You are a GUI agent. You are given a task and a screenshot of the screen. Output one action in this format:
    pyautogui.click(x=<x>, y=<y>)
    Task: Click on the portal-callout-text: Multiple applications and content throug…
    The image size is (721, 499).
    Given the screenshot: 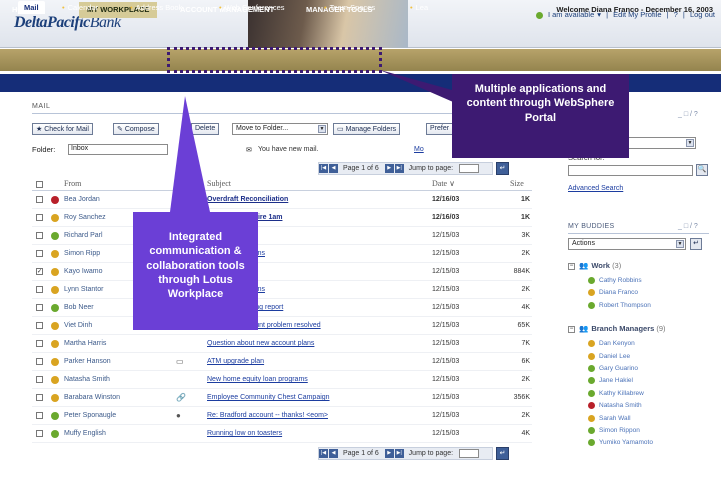 What is the action you would take?
    pyautogui.click(x=540, y=103)
    